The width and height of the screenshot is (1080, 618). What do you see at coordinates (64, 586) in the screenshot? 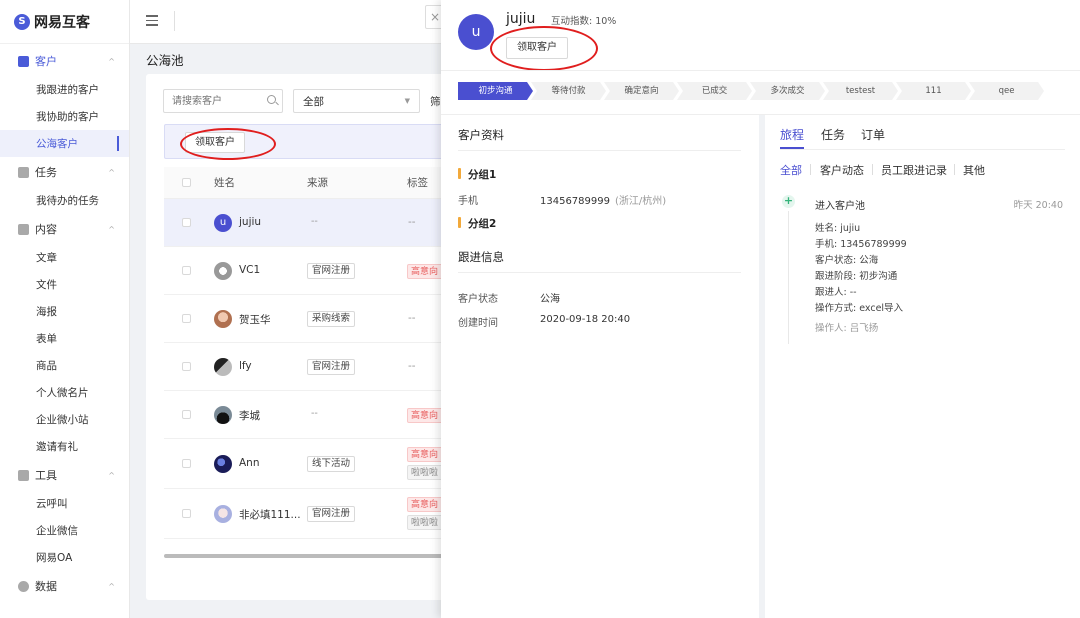
I see `nav-group-data: 数据 ^` at bounding box center [64, 586].